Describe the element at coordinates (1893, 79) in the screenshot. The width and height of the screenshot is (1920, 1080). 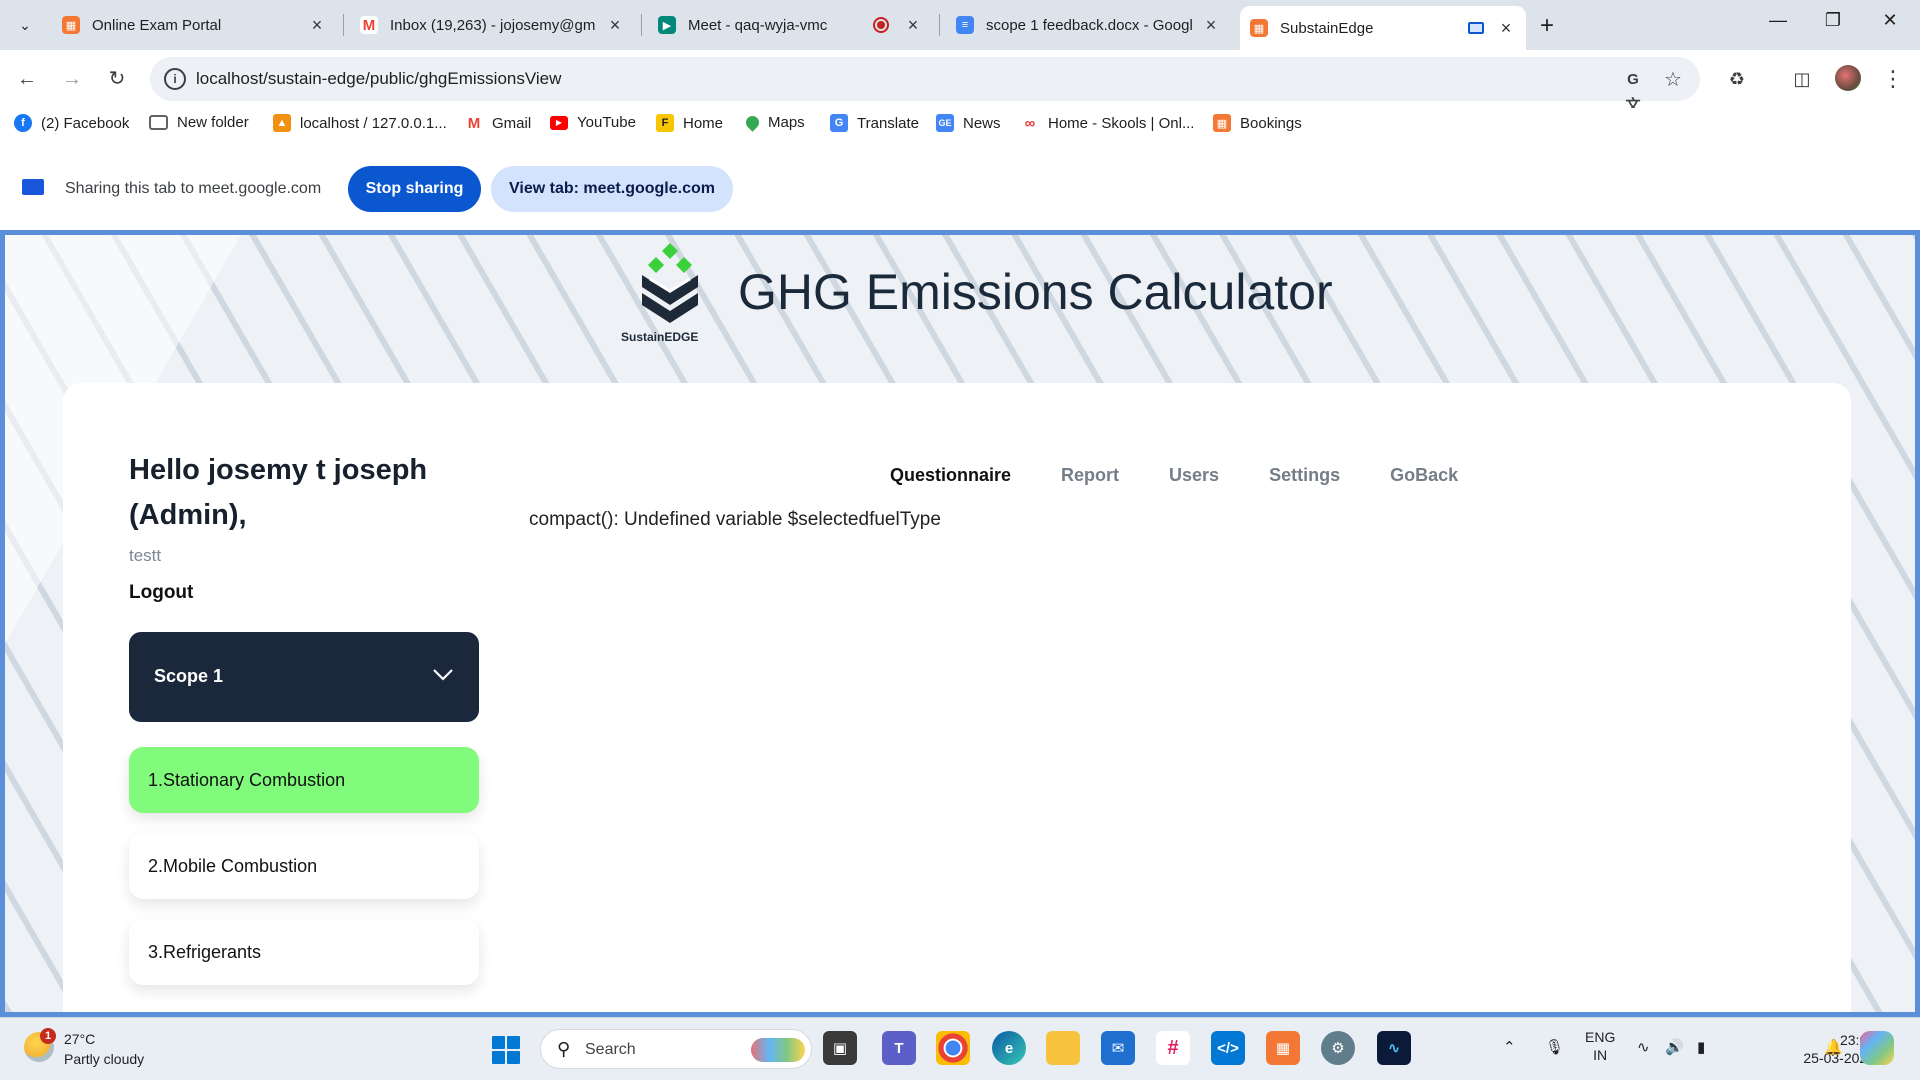
I see `more-menu-icon: ⋮` at that location.